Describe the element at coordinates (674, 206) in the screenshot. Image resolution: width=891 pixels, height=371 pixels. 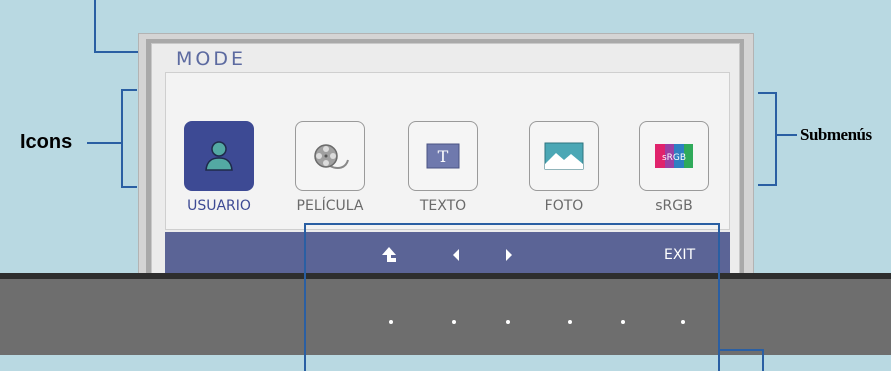
I see `option-srgb-label: sRGB` at that location.